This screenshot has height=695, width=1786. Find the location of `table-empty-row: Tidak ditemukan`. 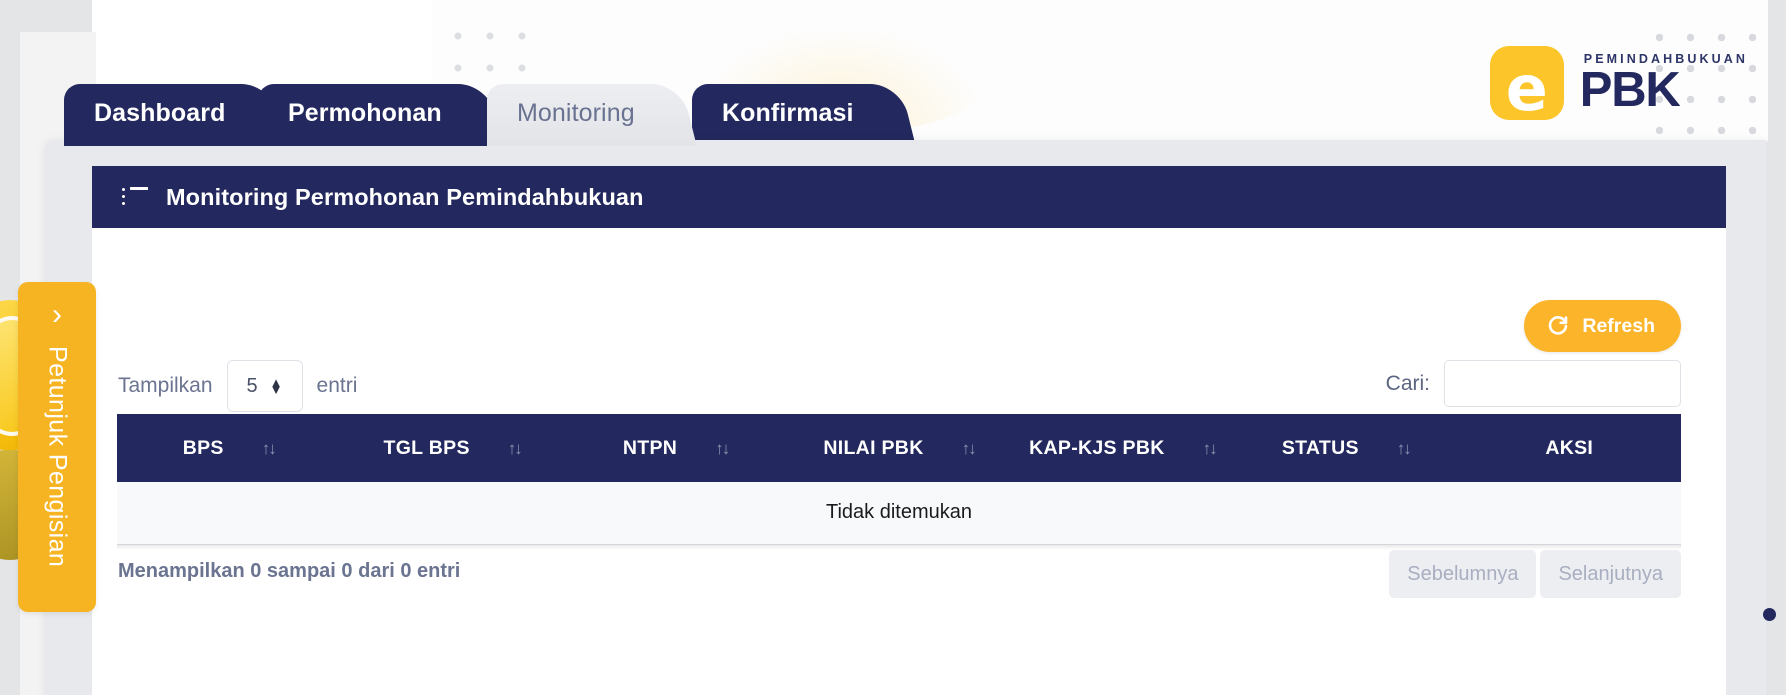

table-empty-row: Tidak ditemukan is located at coordinates (899, 513).